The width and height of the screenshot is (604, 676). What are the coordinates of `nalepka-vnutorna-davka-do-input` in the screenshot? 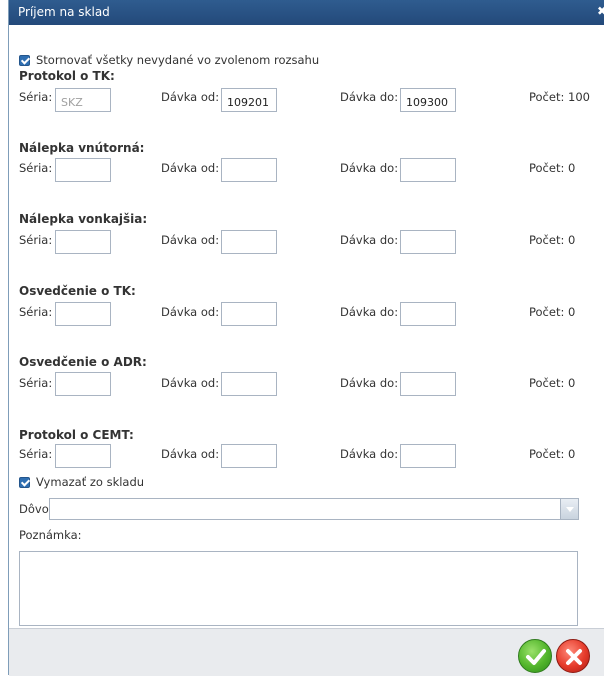 It's located at (428, 170).